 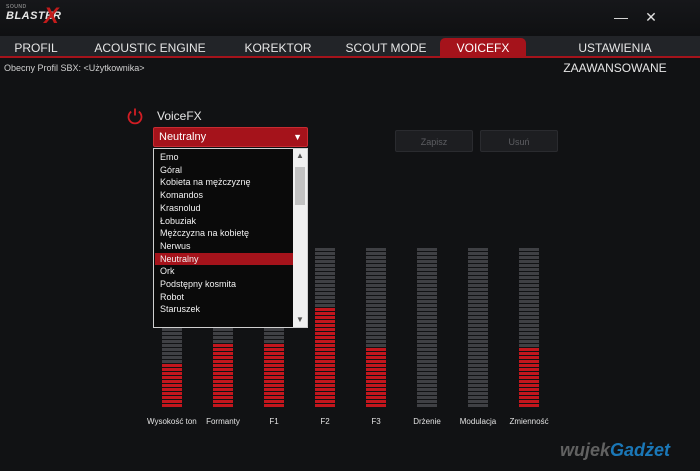 What do you see at coordinates (325, 421) in the screenshot?
I see `slider-label: F2` at bounding box center [325, 421].